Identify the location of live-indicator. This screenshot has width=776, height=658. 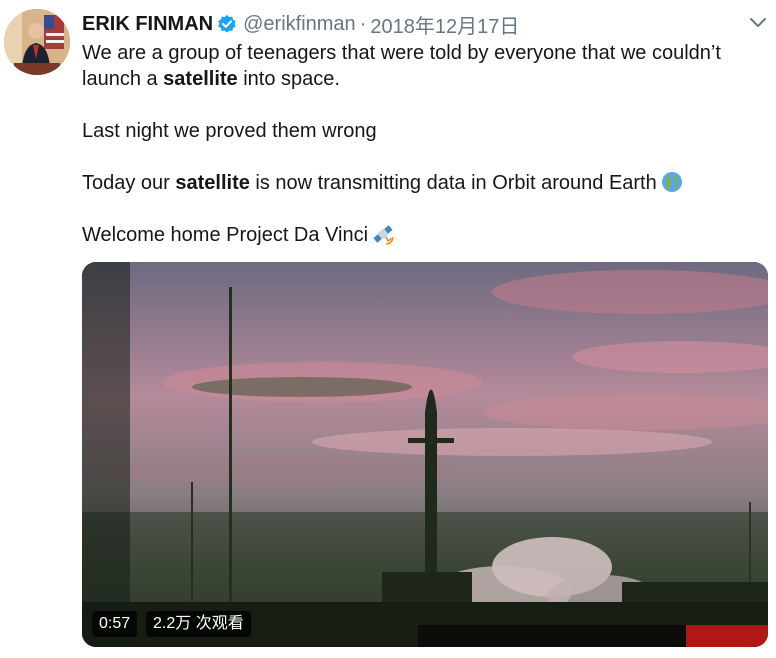
(727, 636).